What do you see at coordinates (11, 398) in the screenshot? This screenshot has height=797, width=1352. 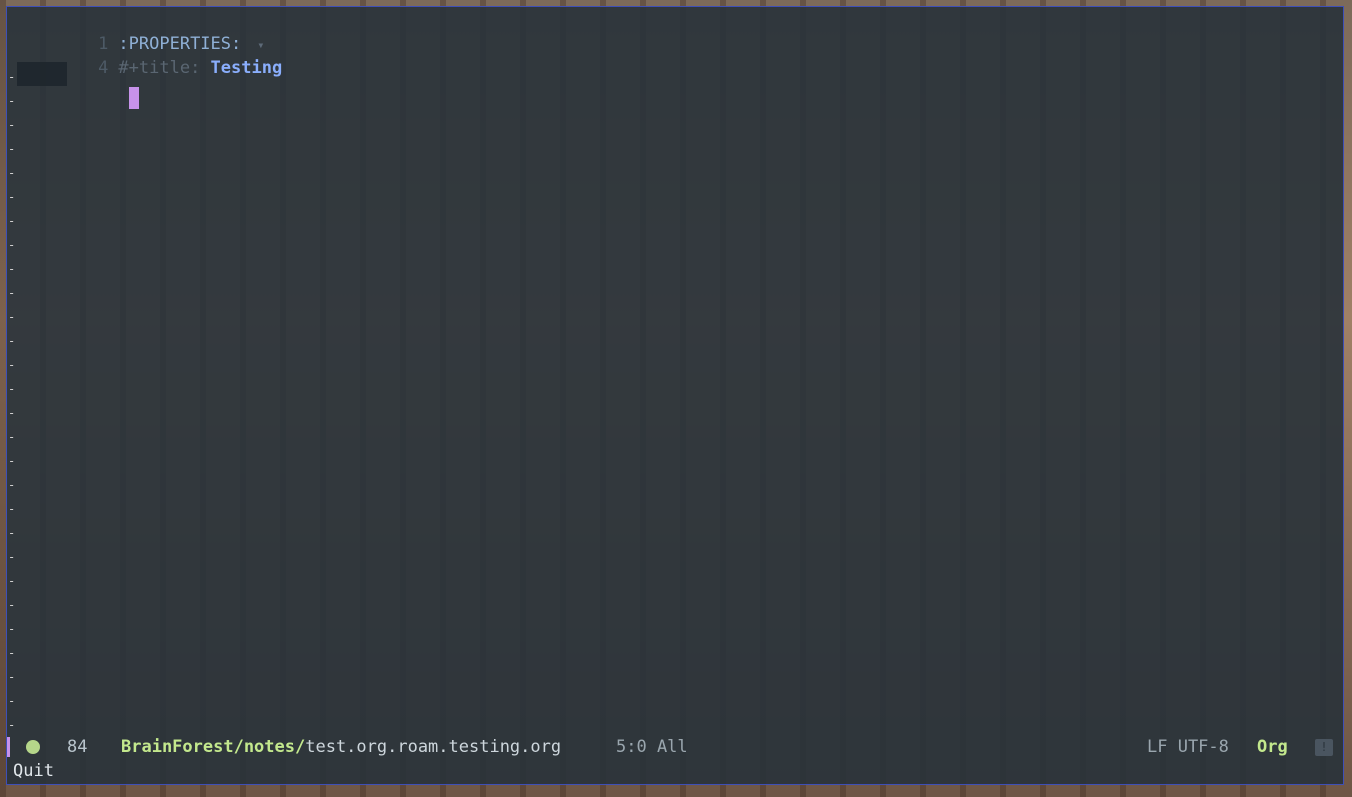 I see `empty-line-fringe: ----------------------------` at bounding box center [11, 398].